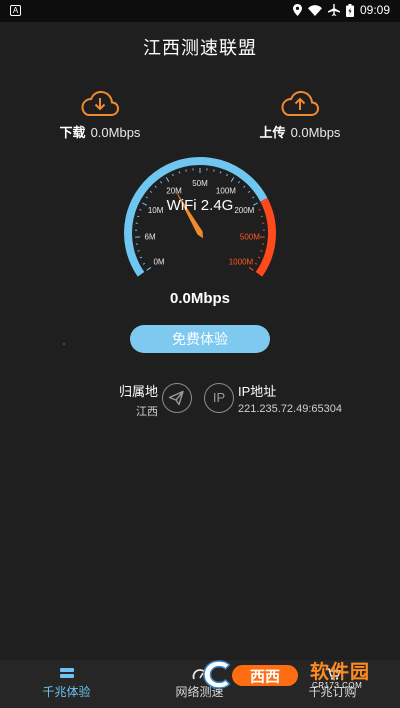 This screenshot has height=708, width=400. I want to click on status-bar: A 09:09, so click(200, 11).